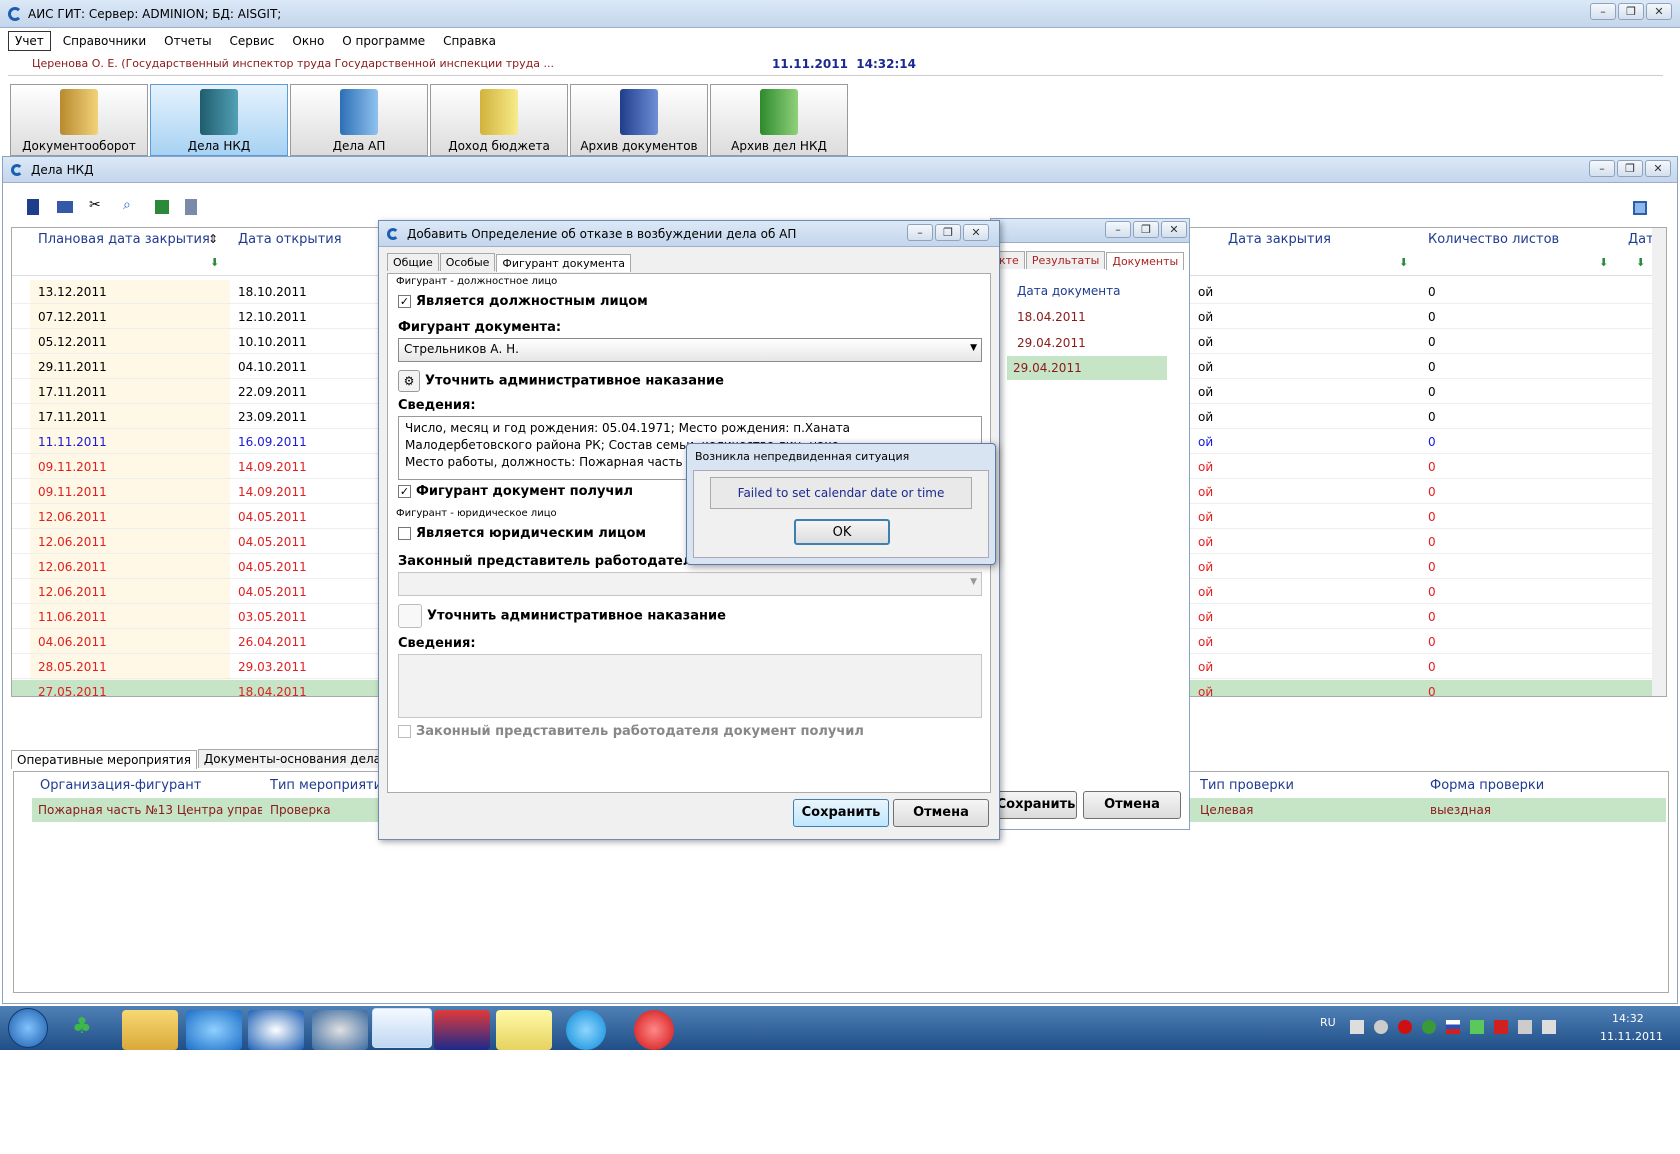 This screenshot has width=1680, height=1154. Describe the element at coordinates (33, 207) in the screenshot. I see `export-icon` at that location.